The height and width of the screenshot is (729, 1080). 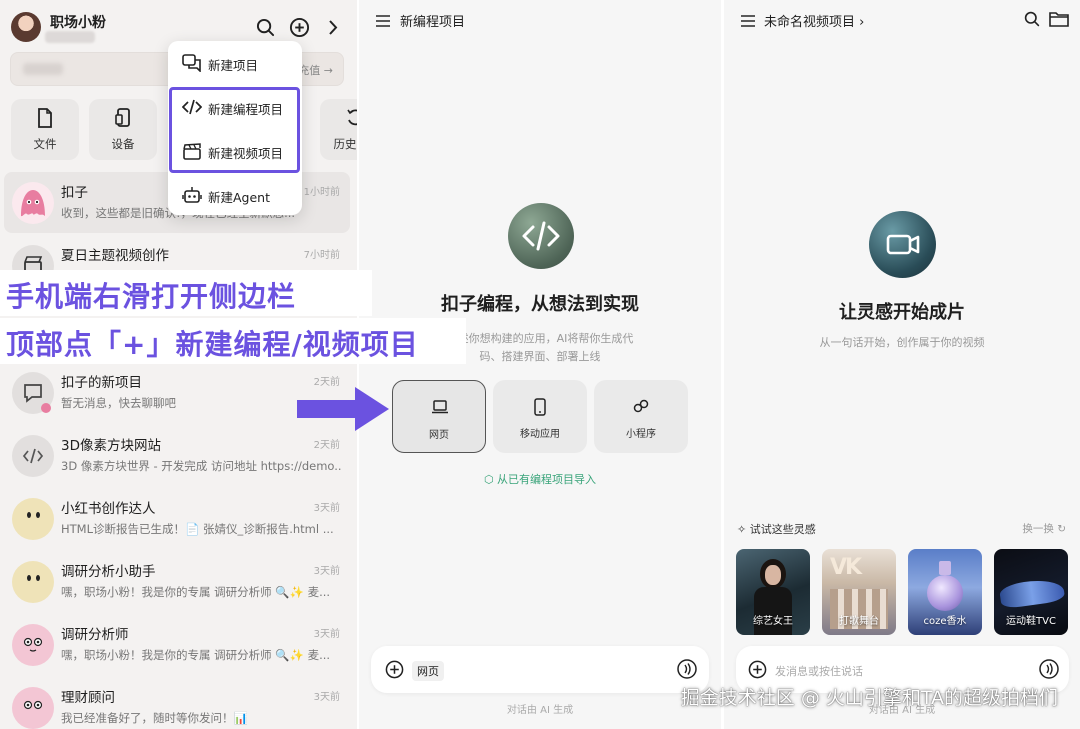 I want to click on chat-time: 1小时前, so click(x=321, y=192).